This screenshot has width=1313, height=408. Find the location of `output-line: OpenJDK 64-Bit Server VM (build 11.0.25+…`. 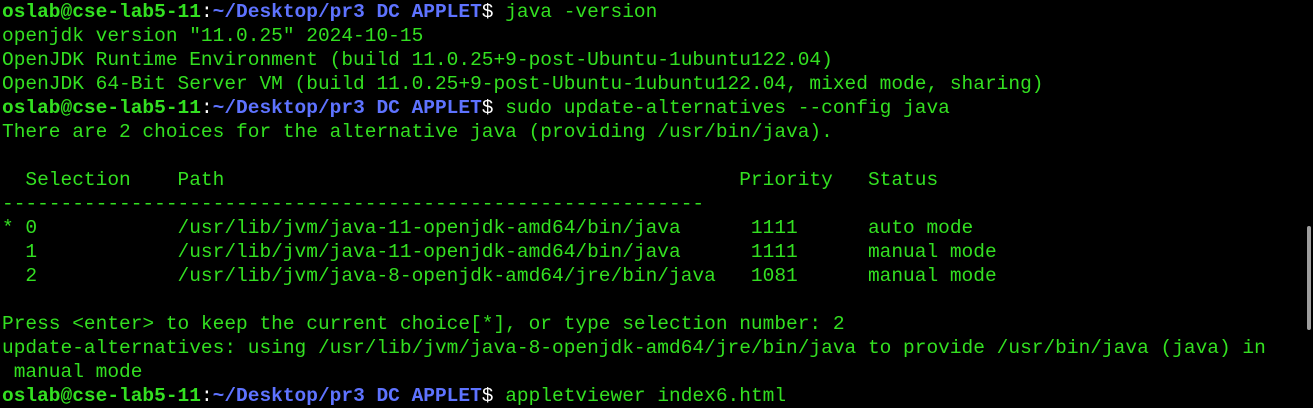

output-line: OpenJDK 64-Bit Server VM (build 11.0.25+… is located at coordinates (523, 84).